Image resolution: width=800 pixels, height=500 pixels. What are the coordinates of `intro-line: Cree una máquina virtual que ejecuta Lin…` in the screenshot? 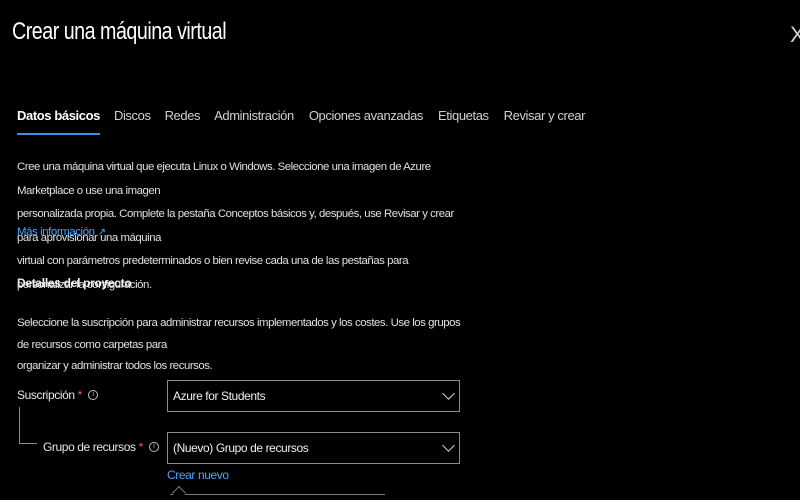 It's located at (224, 179).